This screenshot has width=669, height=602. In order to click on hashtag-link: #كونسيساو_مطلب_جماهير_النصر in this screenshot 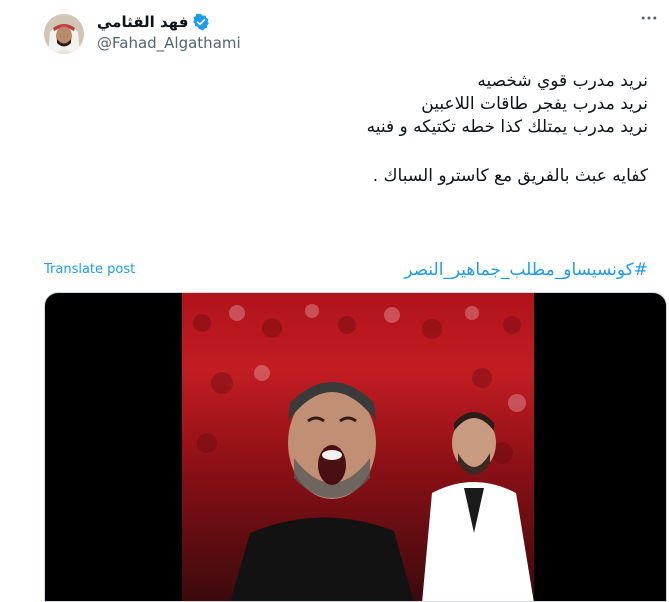, I will do `click(526, 270)`.